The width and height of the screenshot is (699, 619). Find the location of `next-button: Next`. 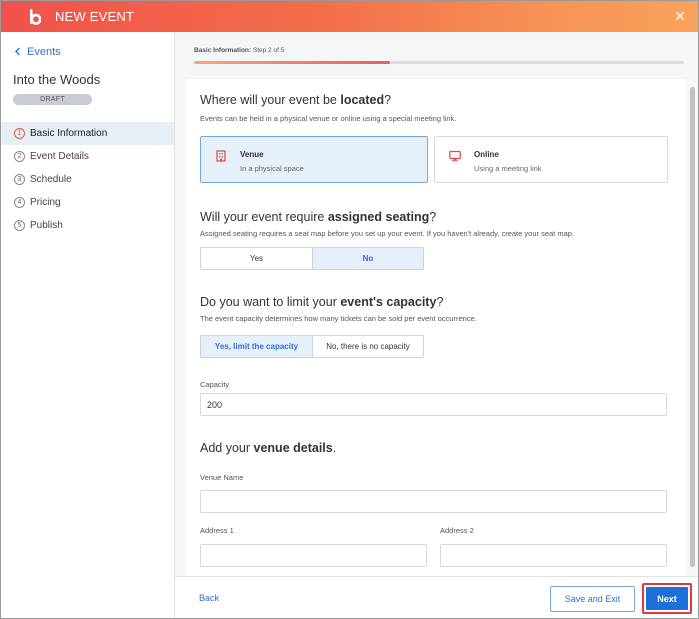

next-button: Next is located at coordinates (667, 598).